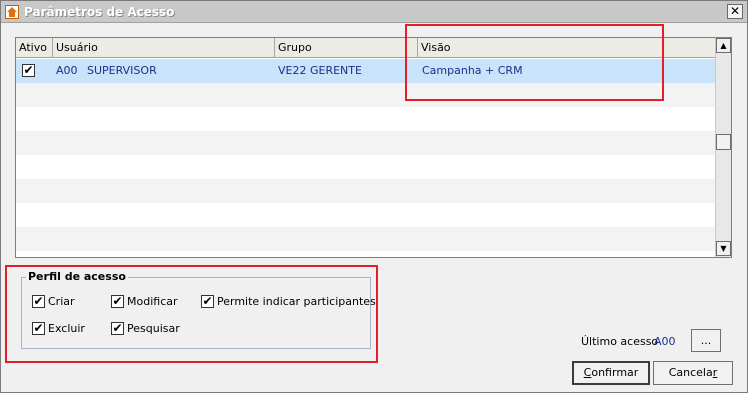 This screenshot has height=393, width=748. I want to click on ativo-checkbox: ✔, so click(28, 70).